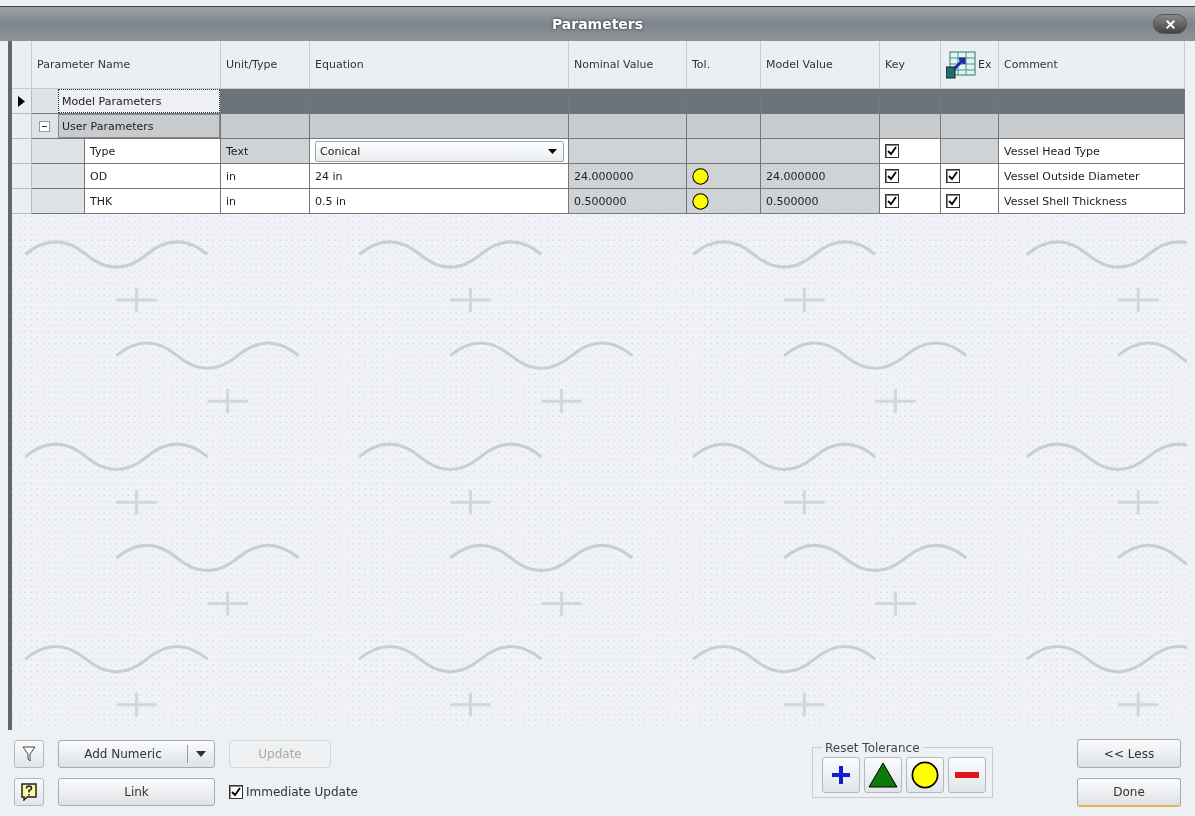  Describe the element at coordinates (302, 792) in the screenshot. I see `checkbox-label: Immediate Update` at that location.